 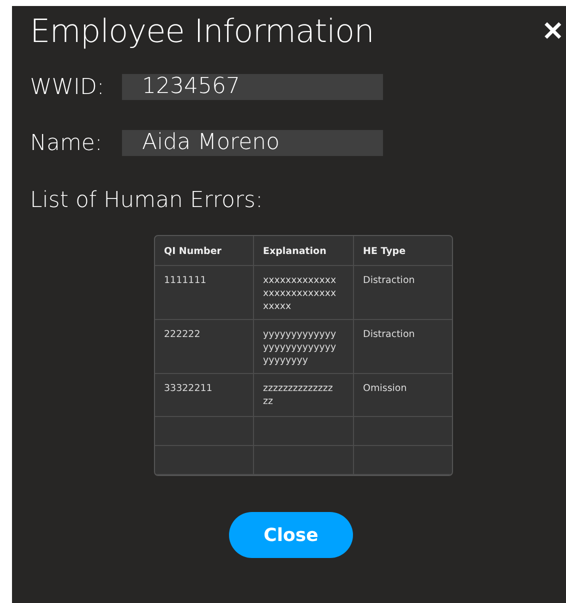 What do you see at coordinates (202, 31) in the screenshot?
I see `dialog-title: Employee Information` at bounding box center [202, 31].